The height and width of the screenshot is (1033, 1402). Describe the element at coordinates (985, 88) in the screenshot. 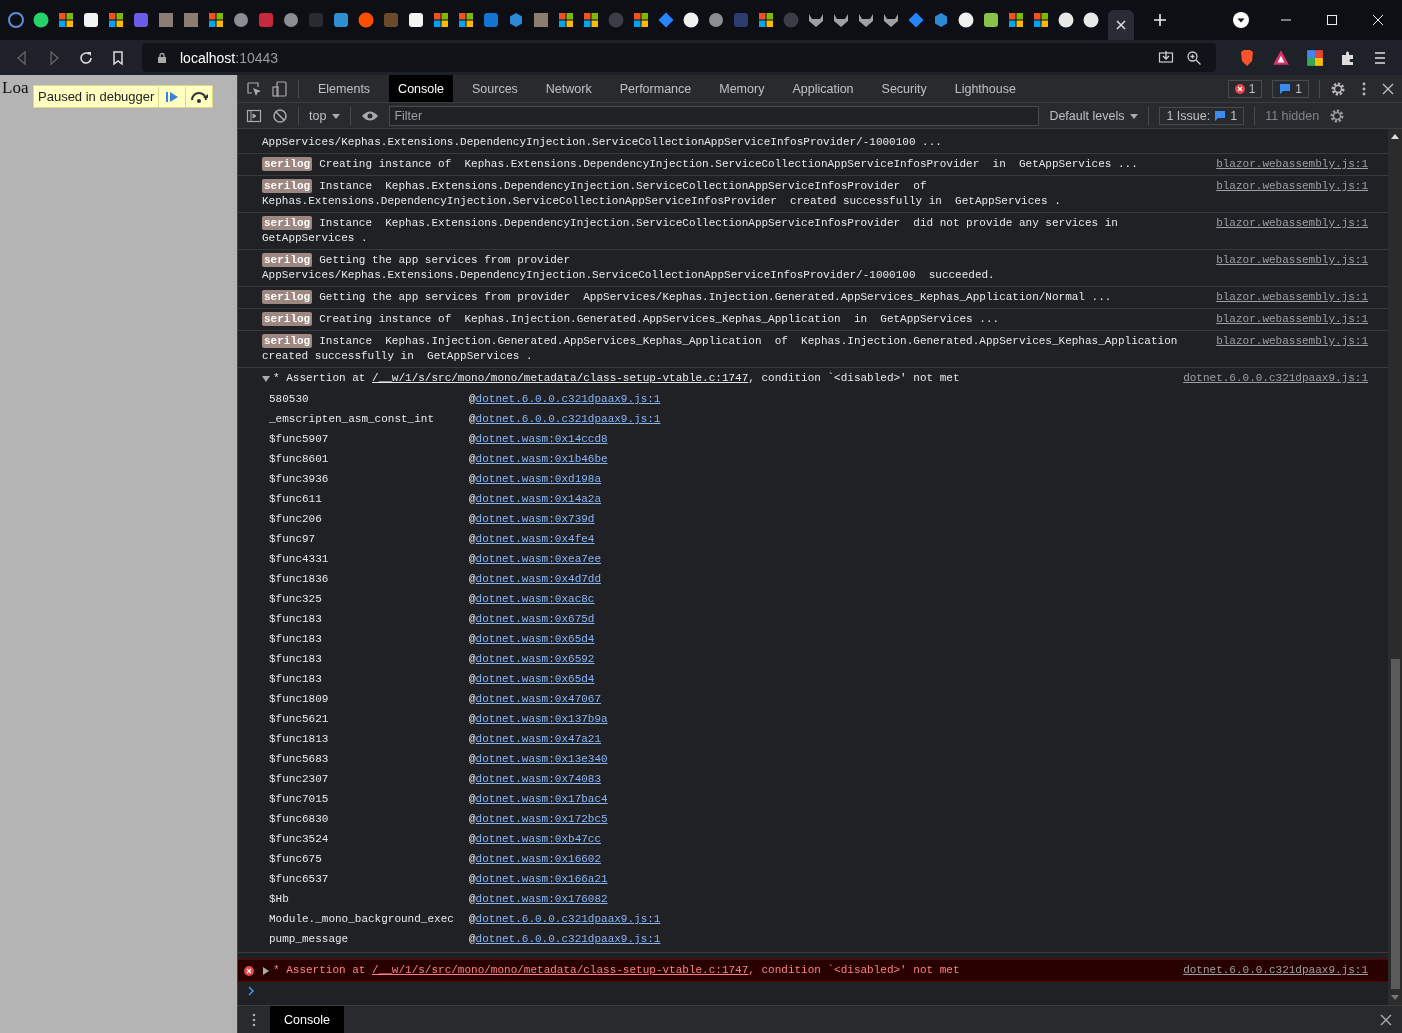

I see `devtools-tab: Lighthouse` at that location.